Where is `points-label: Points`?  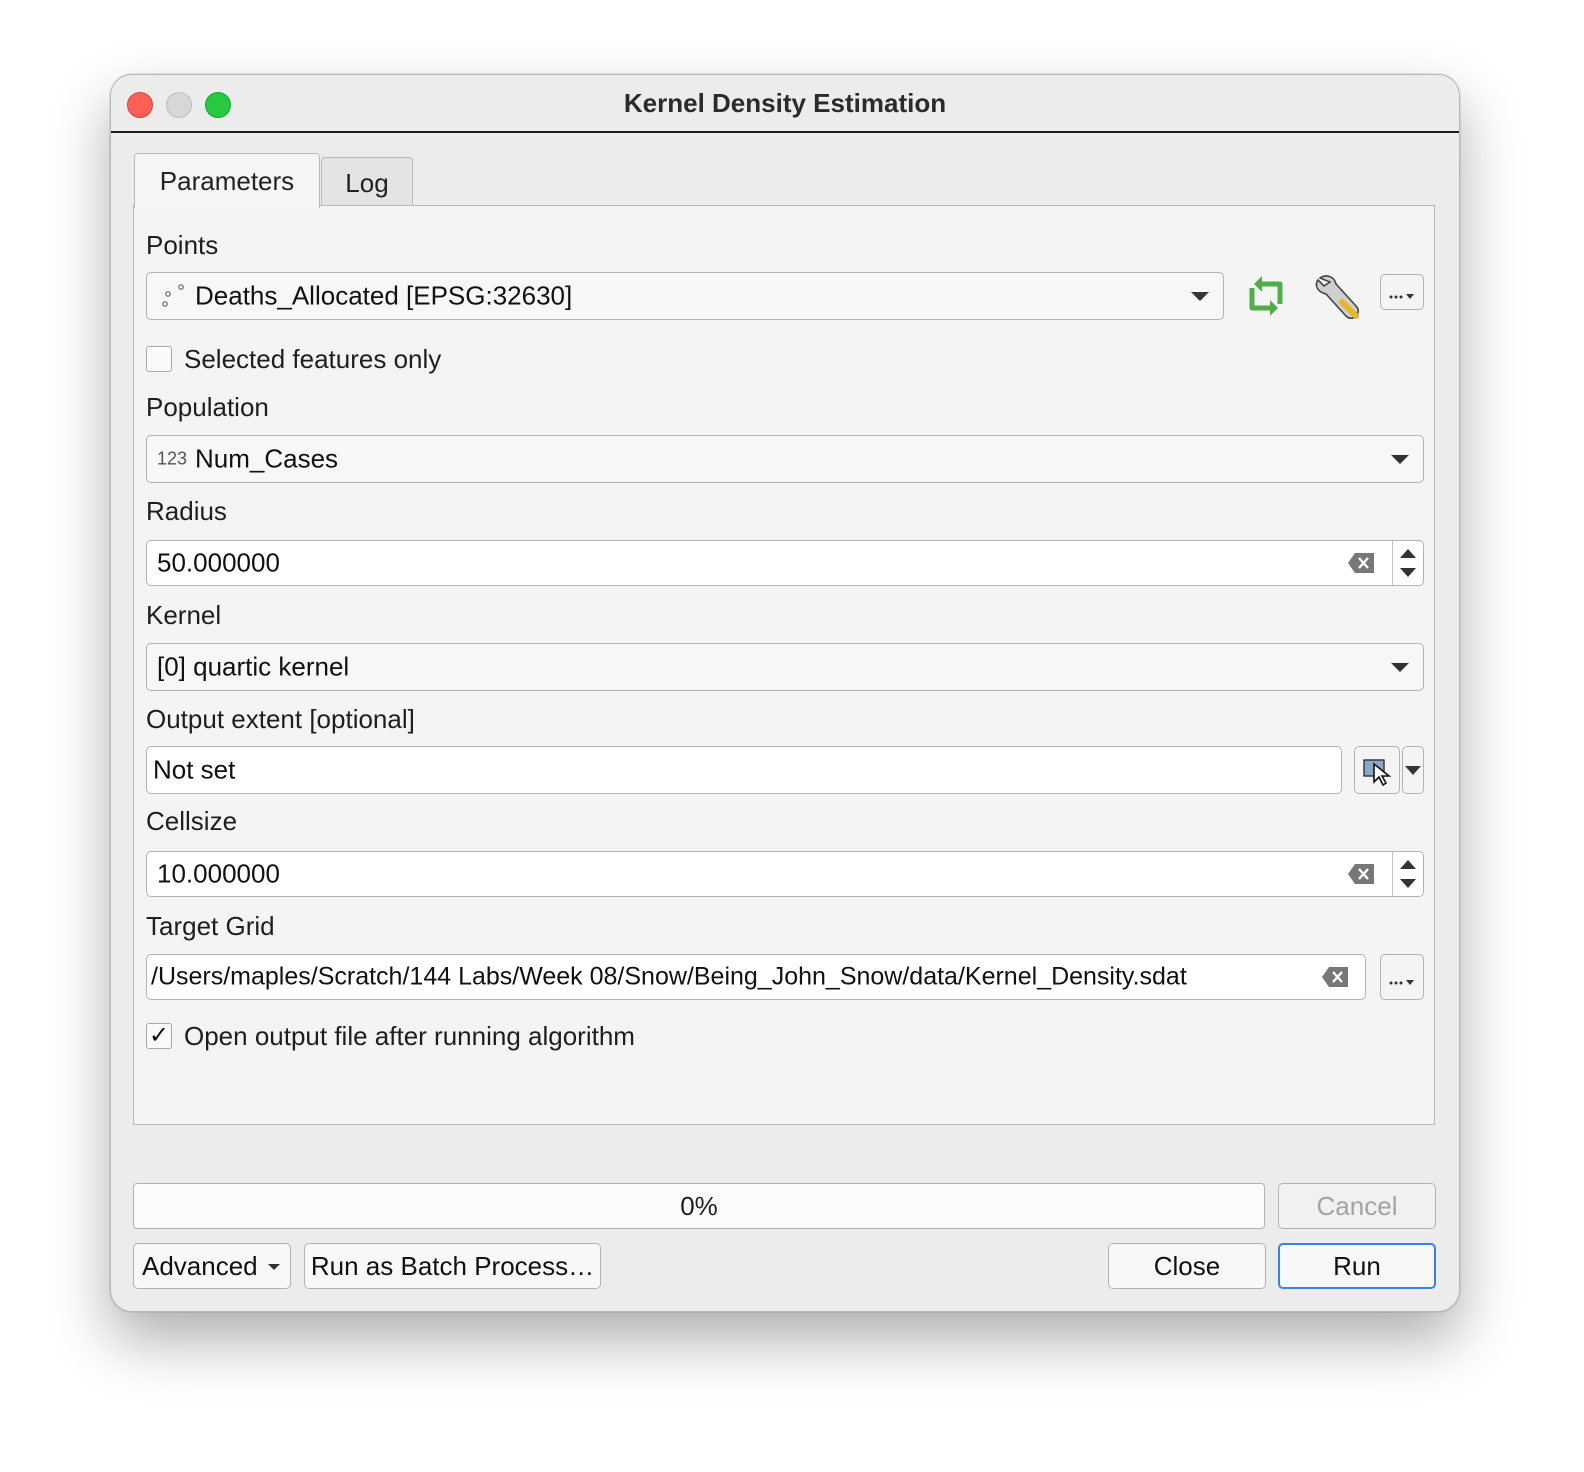 points-label: Points is located at coordinates (182, 245).